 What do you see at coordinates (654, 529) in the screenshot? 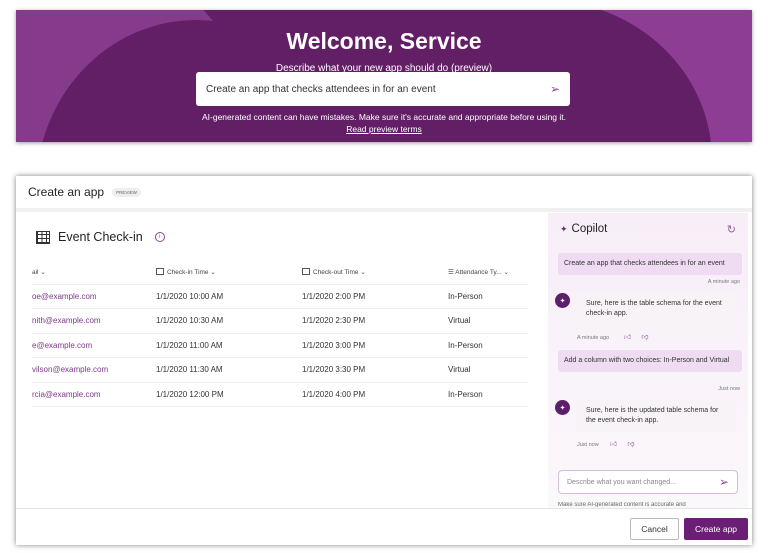
I see `cancel-button: Cancel` at bounding box center [654, 529].